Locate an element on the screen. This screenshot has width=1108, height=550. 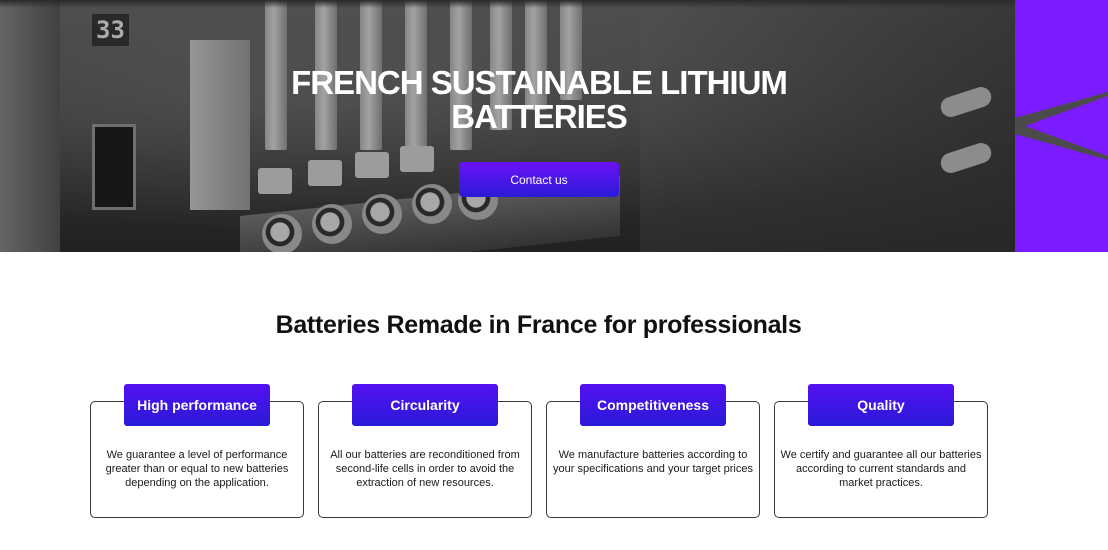
contact-us-button: Contact us is located at coordinates (539, 179).